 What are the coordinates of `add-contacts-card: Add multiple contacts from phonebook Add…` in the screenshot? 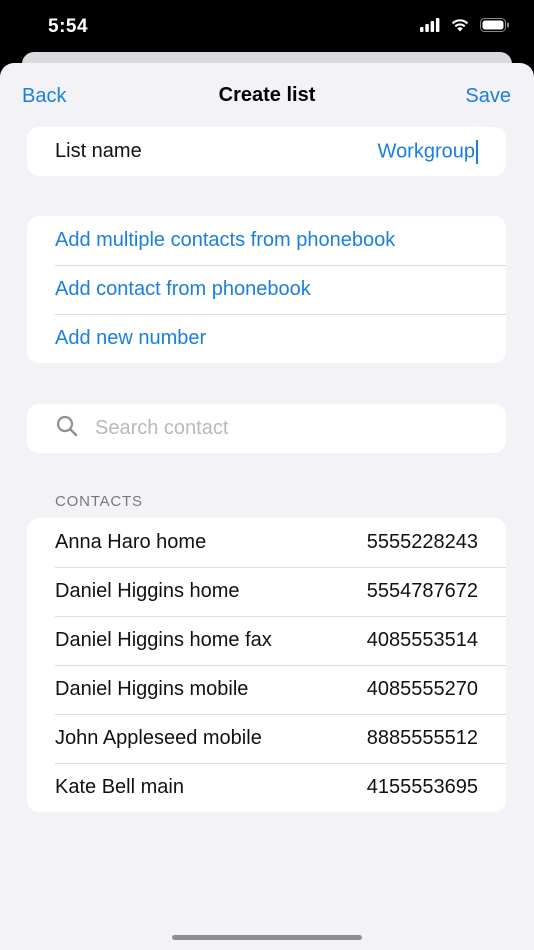 It's located at (266, 289).